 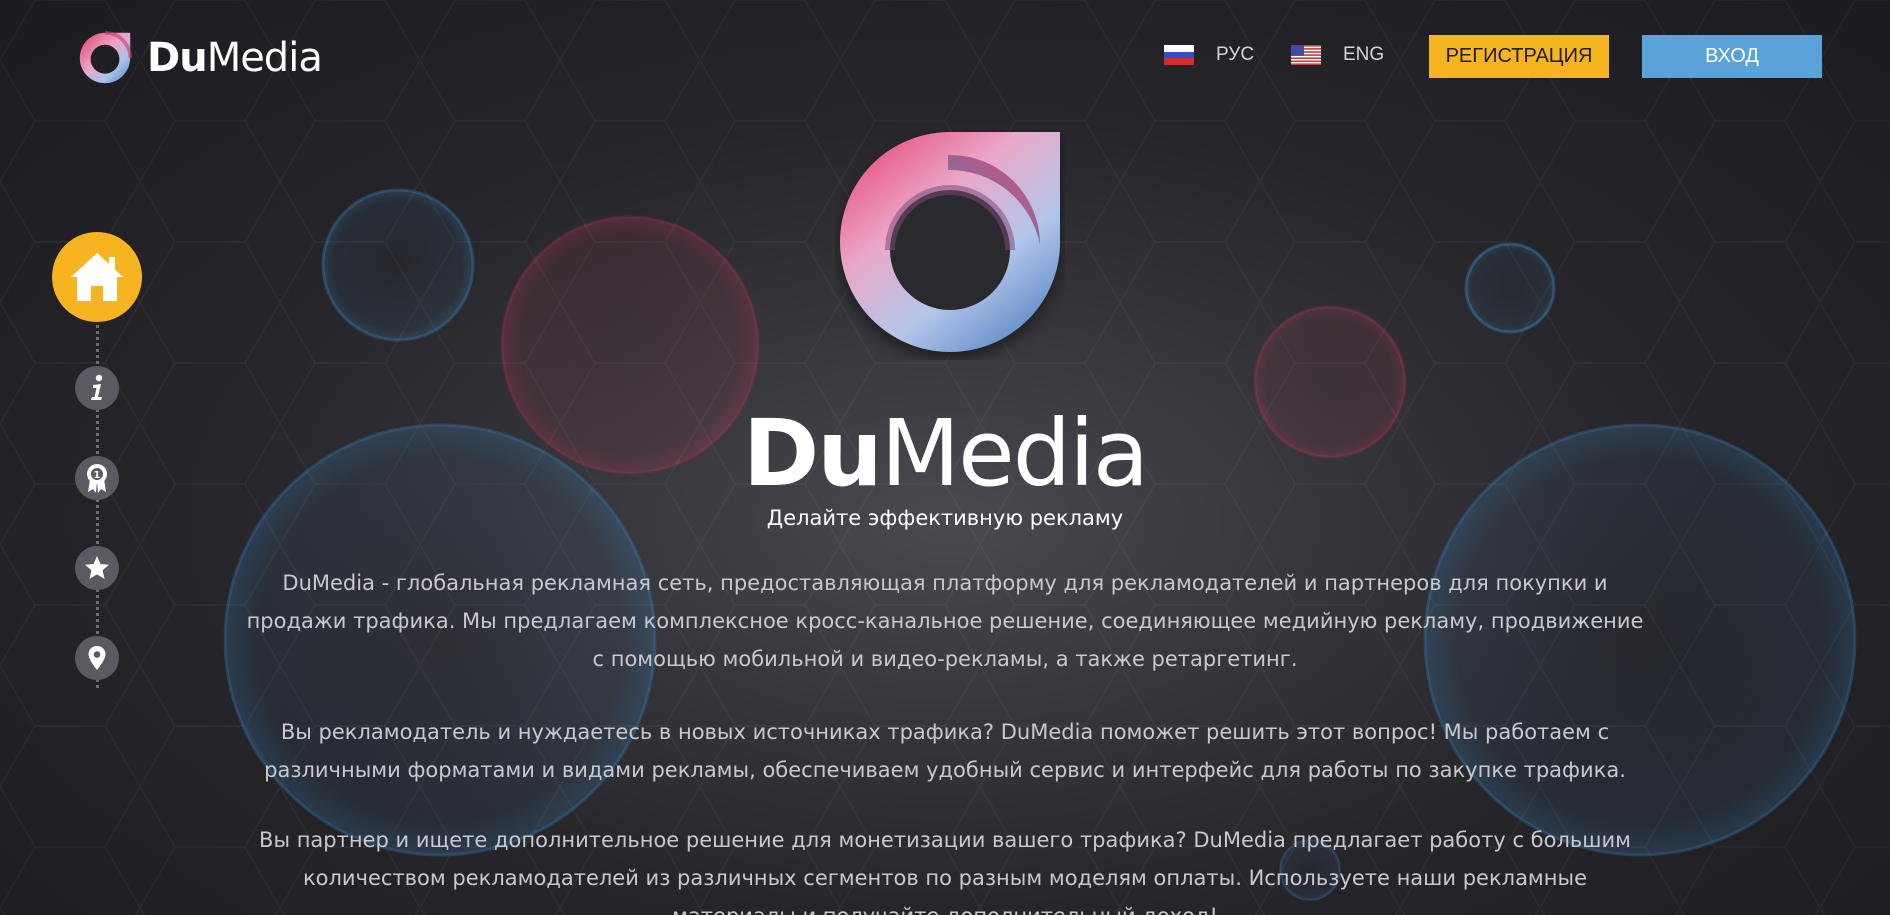 What do you see at coordinates (97, 387) in the screenshot?
I see `info-icon` at bounding box center [97, 387].